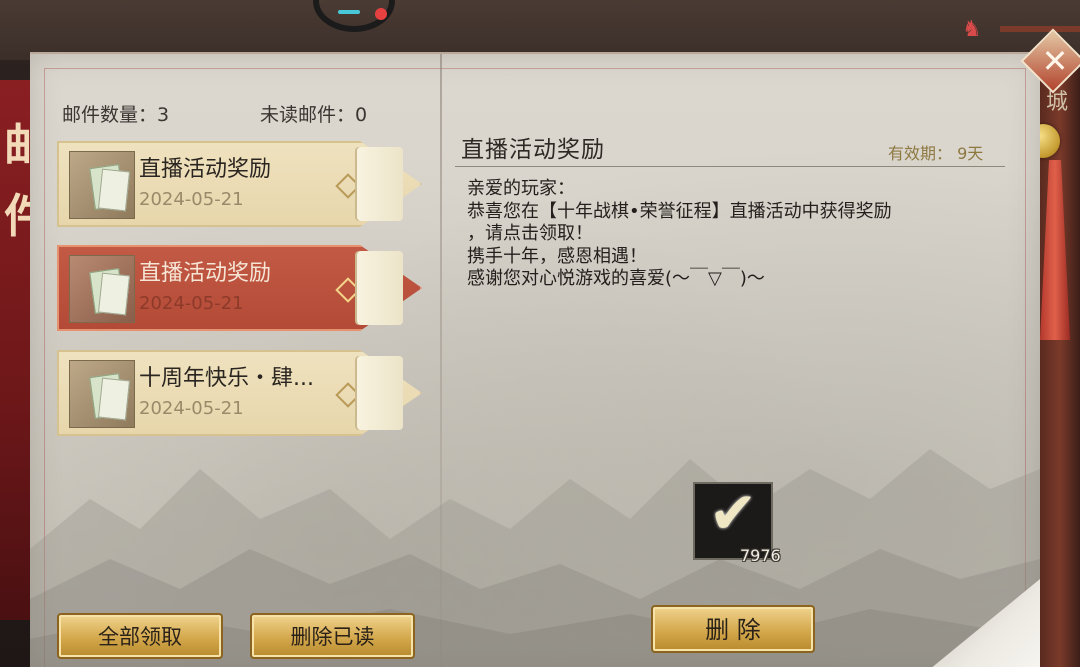  What do you see at coordinates (239, 184) in the screenshot?
I see `mail-list-item: 直播活动奖励 2024-05-21` at bounding box center [239, 184].